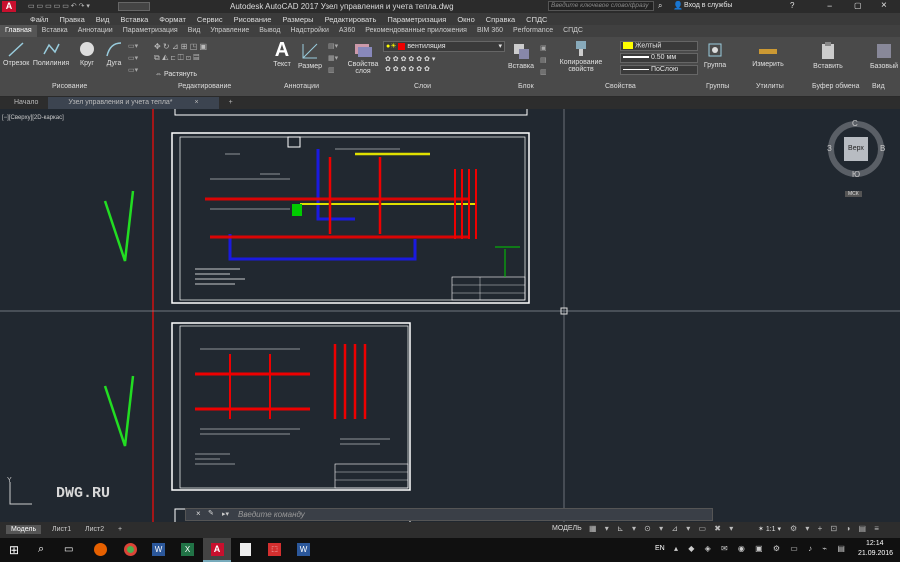  I want to click on modify-tools: ✥ ↻ ⊿ ⊞ ◳ ▣ ⧉ ◭ ⊏ ◫ ⊡ ▤, so click(209, 56).